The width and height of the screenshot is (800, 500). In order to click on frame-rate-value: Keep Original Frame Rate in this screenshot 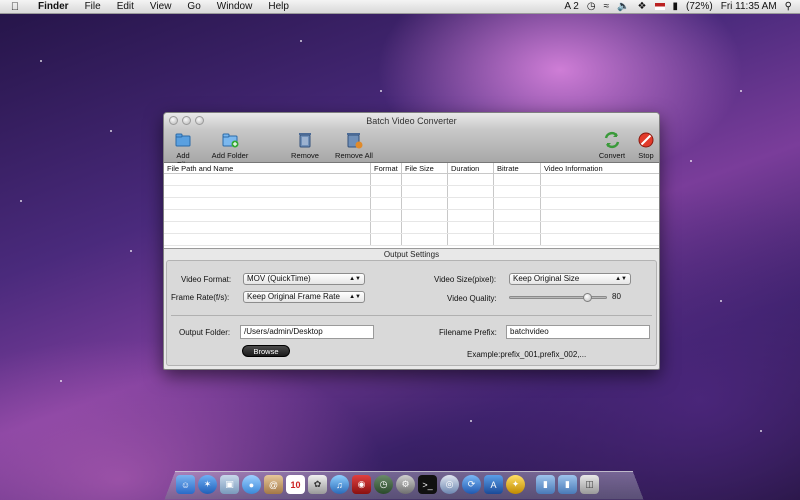, I will do `click(293, 296)`.